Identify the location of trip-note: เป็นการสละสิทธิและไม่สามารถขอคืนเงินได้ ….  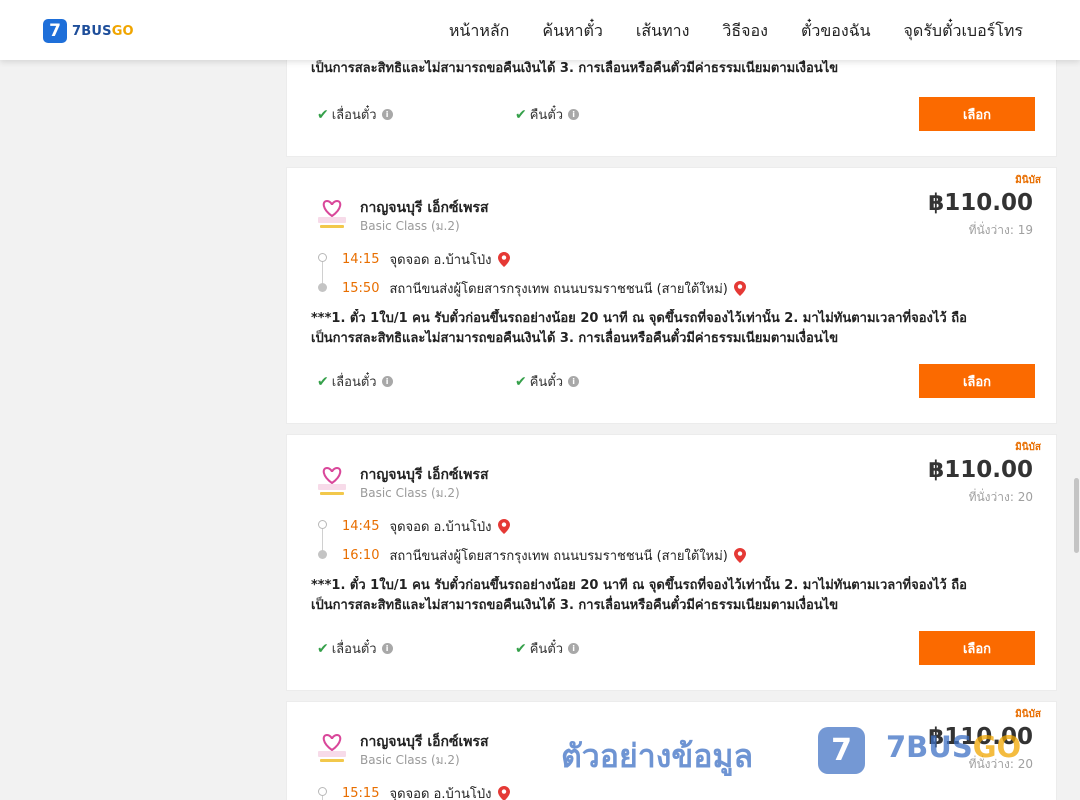
(661, 69).